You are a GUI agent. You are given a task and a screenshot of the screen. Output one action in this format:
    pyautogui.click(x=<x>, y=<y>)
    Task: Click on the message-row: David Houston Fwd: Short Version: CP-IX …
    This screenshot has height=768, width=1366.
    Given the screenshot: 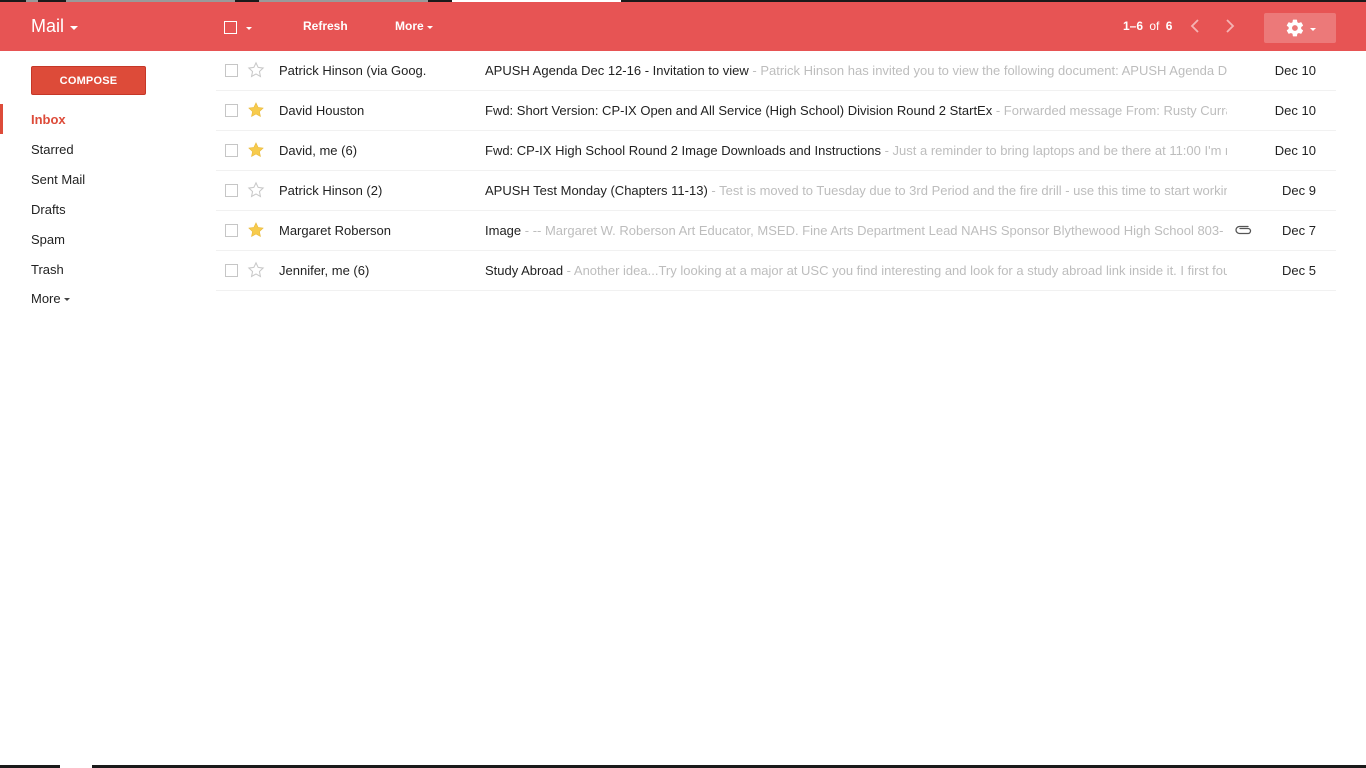 What is the action you would take?
    pyautogui.click(x=776, y=111)
    